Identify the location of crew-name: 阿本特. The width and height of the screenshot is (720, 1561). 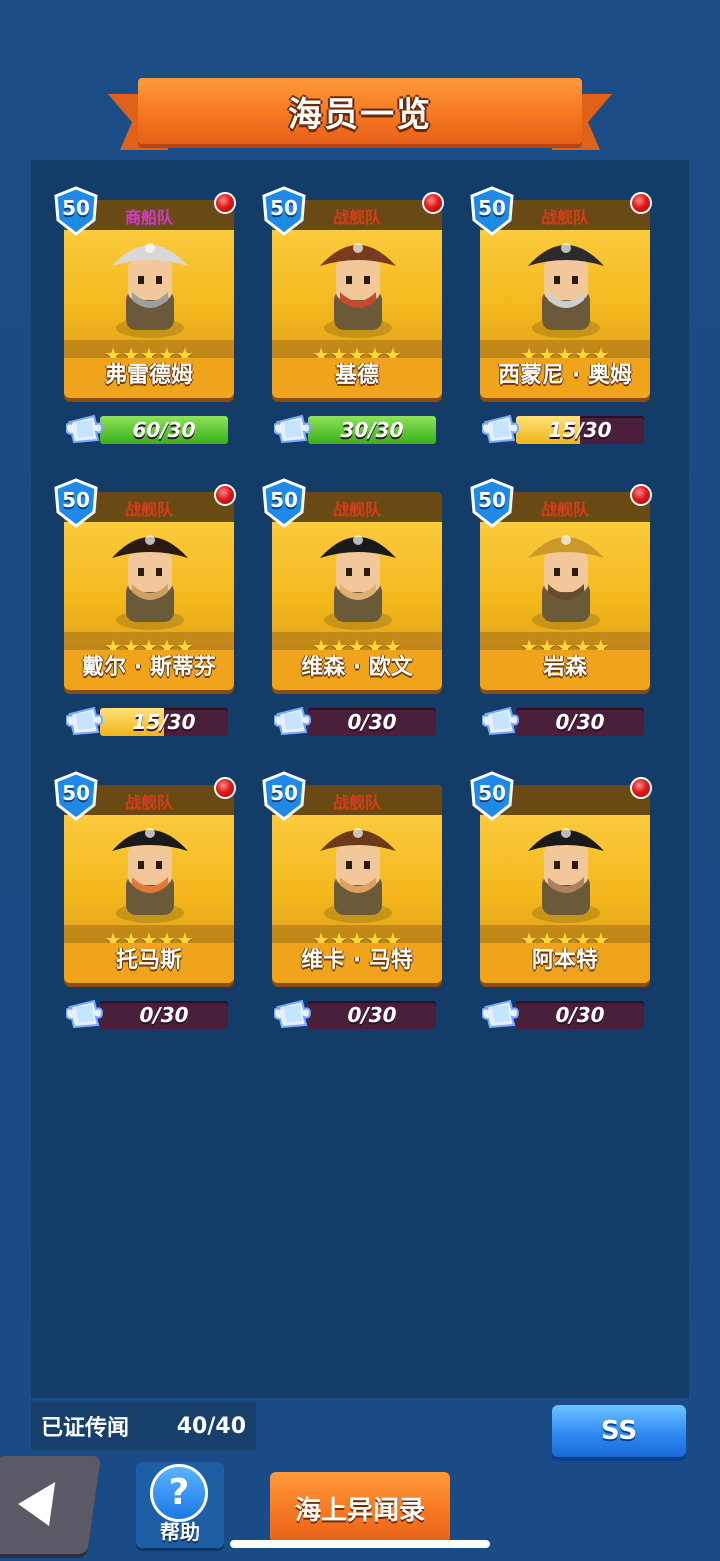
(565, 963).